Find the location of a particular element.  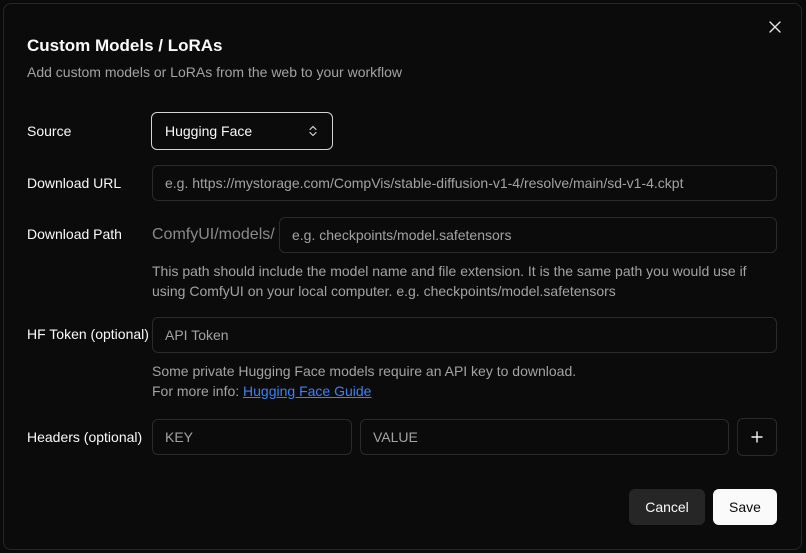

close-button is located at coordinates (775, 27).